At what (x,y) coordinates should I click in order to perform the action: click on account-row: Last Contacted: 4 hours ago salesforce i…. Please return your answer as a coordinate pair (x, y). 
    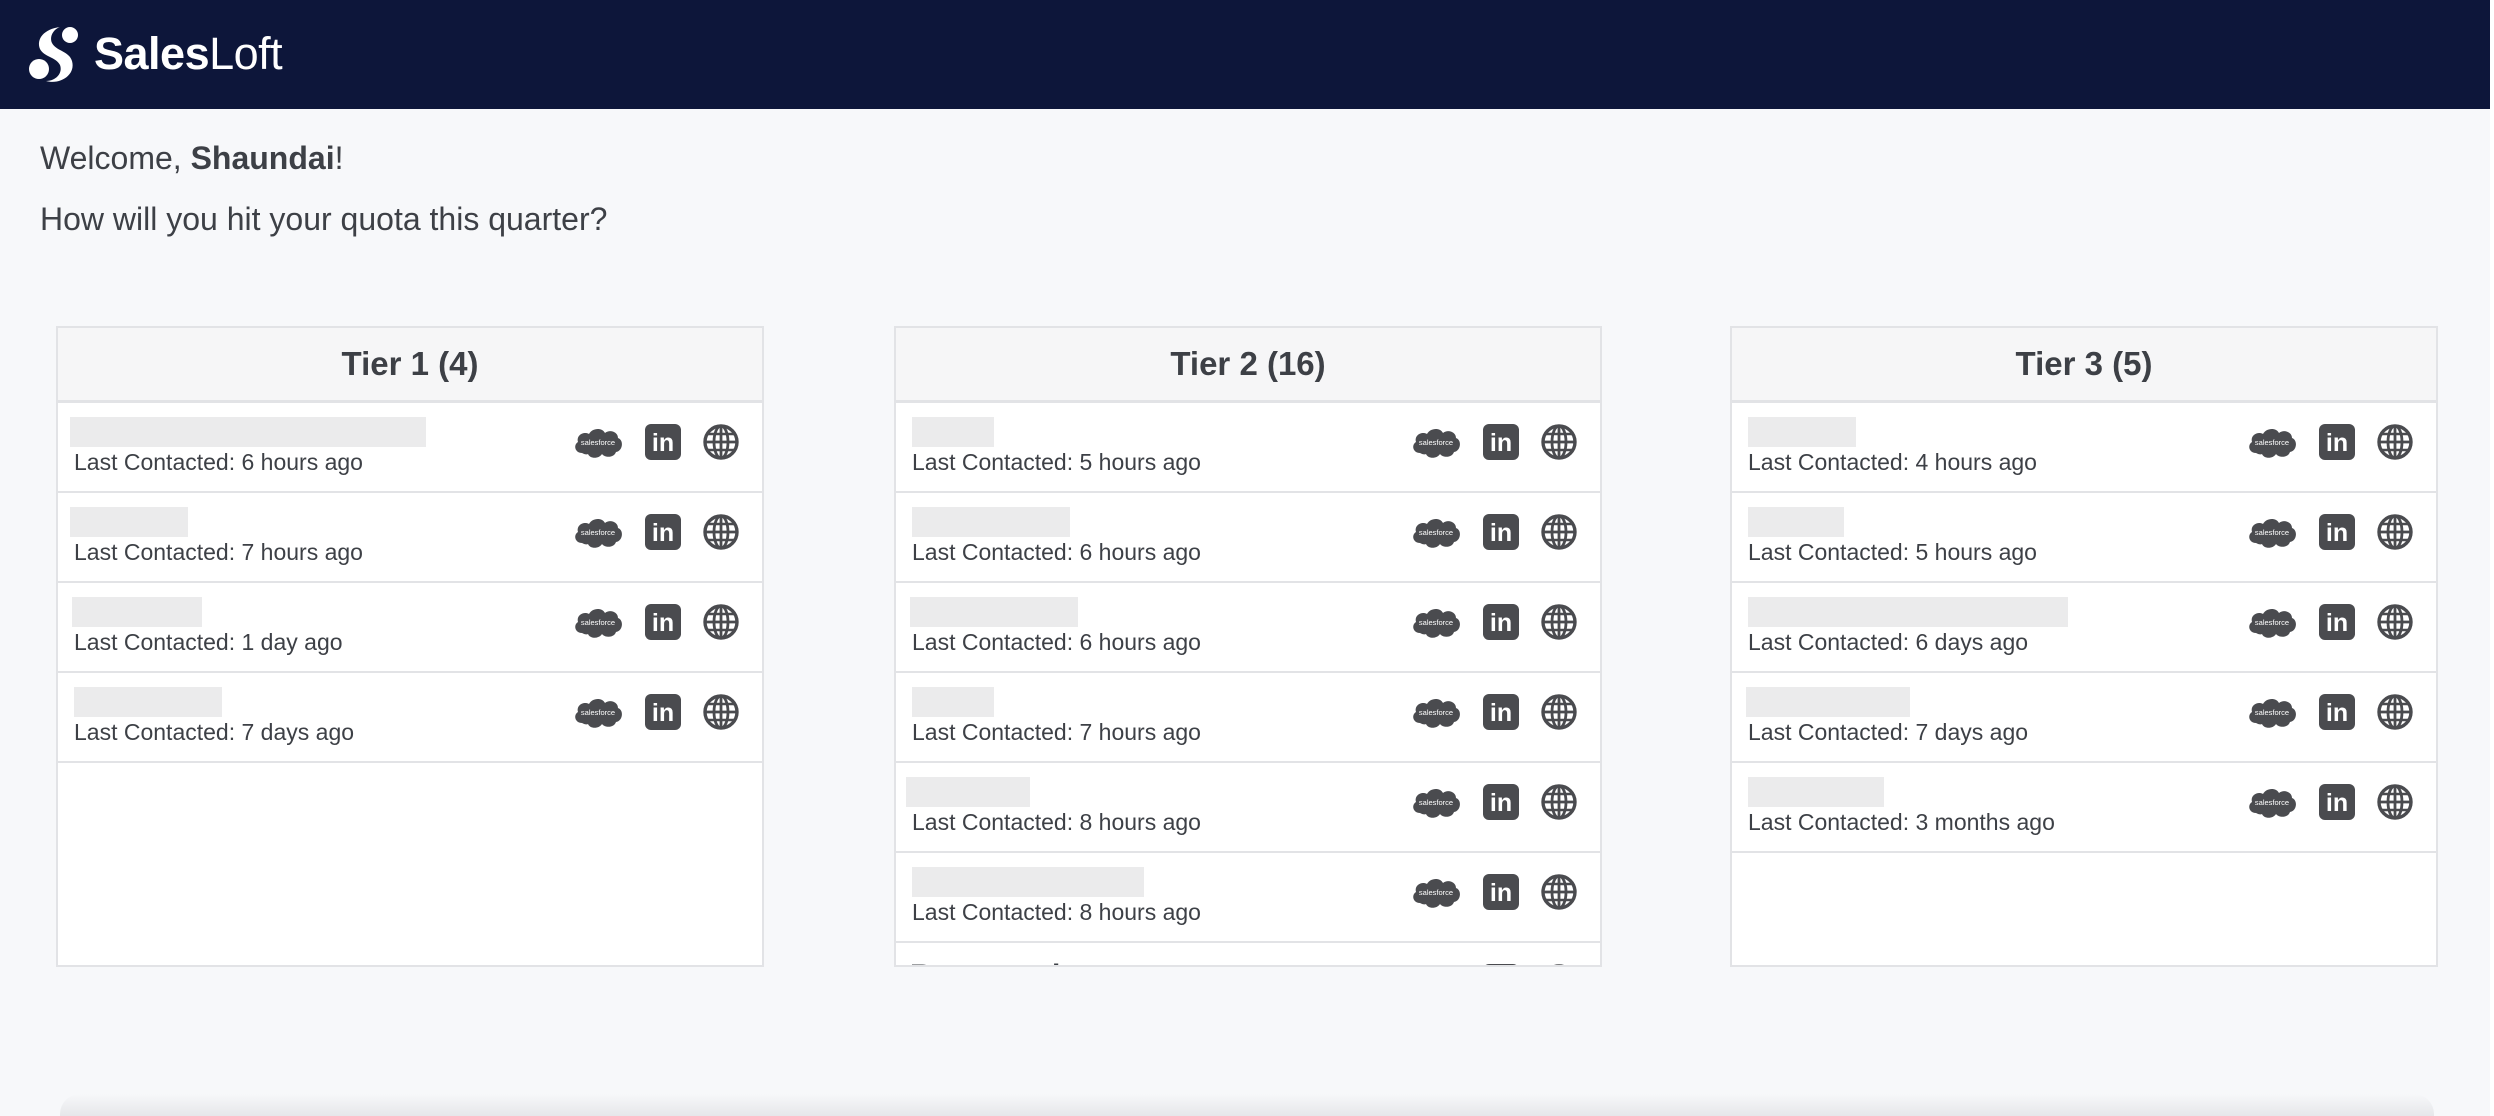
    Looking at the image, I should click on (2084, 448).